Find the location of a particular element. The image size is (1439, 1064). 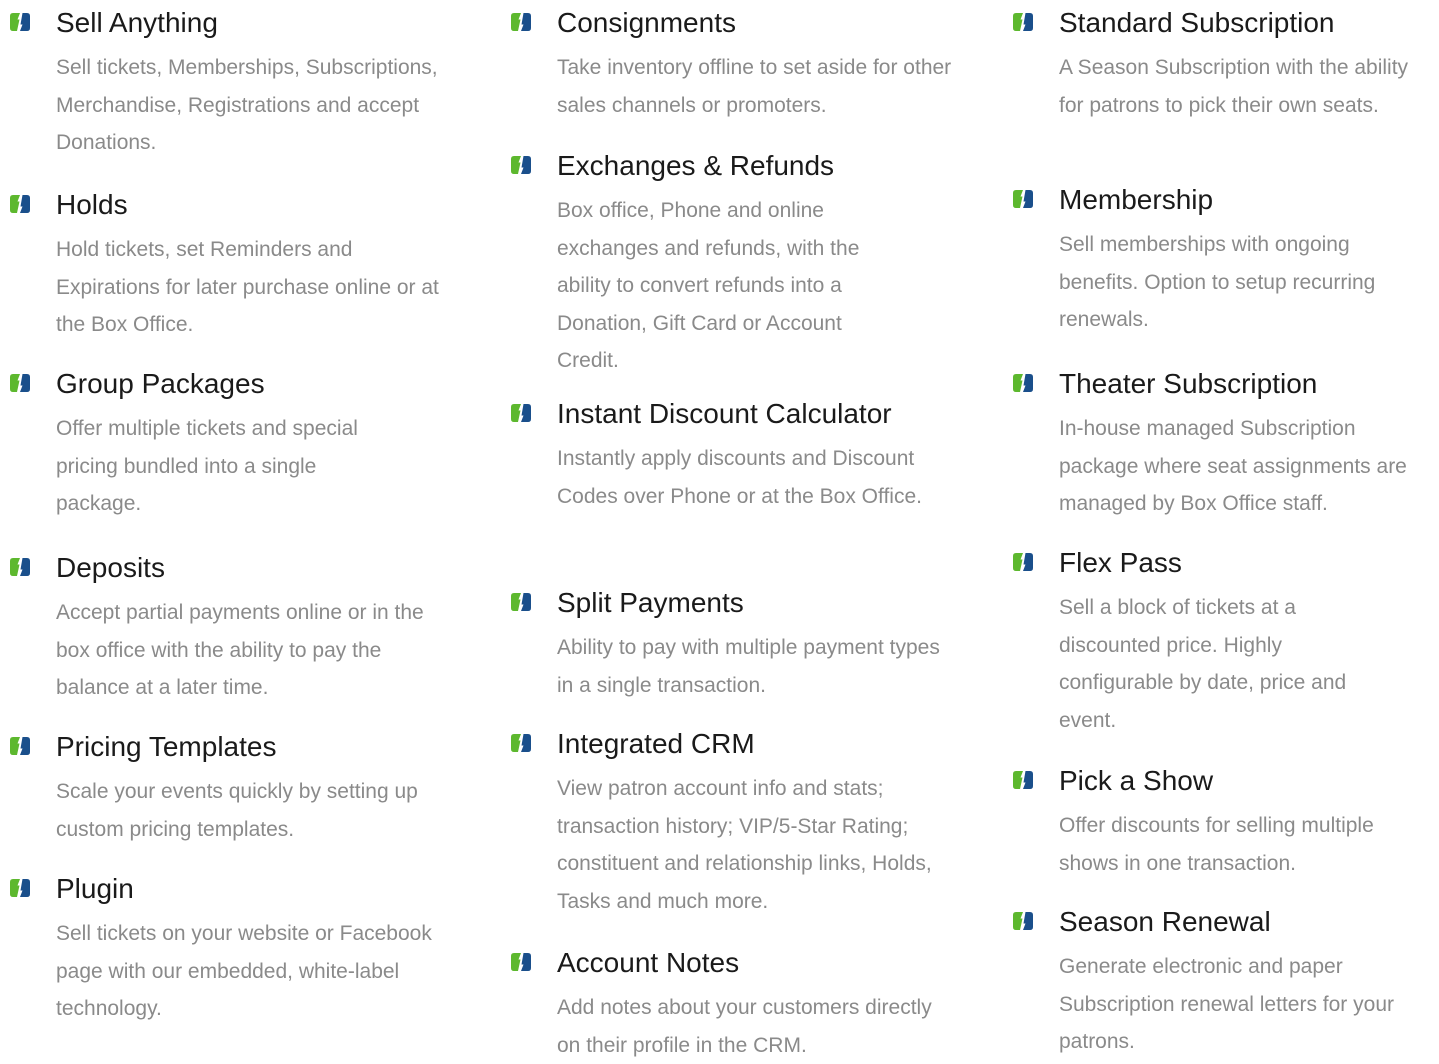

feature-title: Plugin is located at coordinates (95, 888).